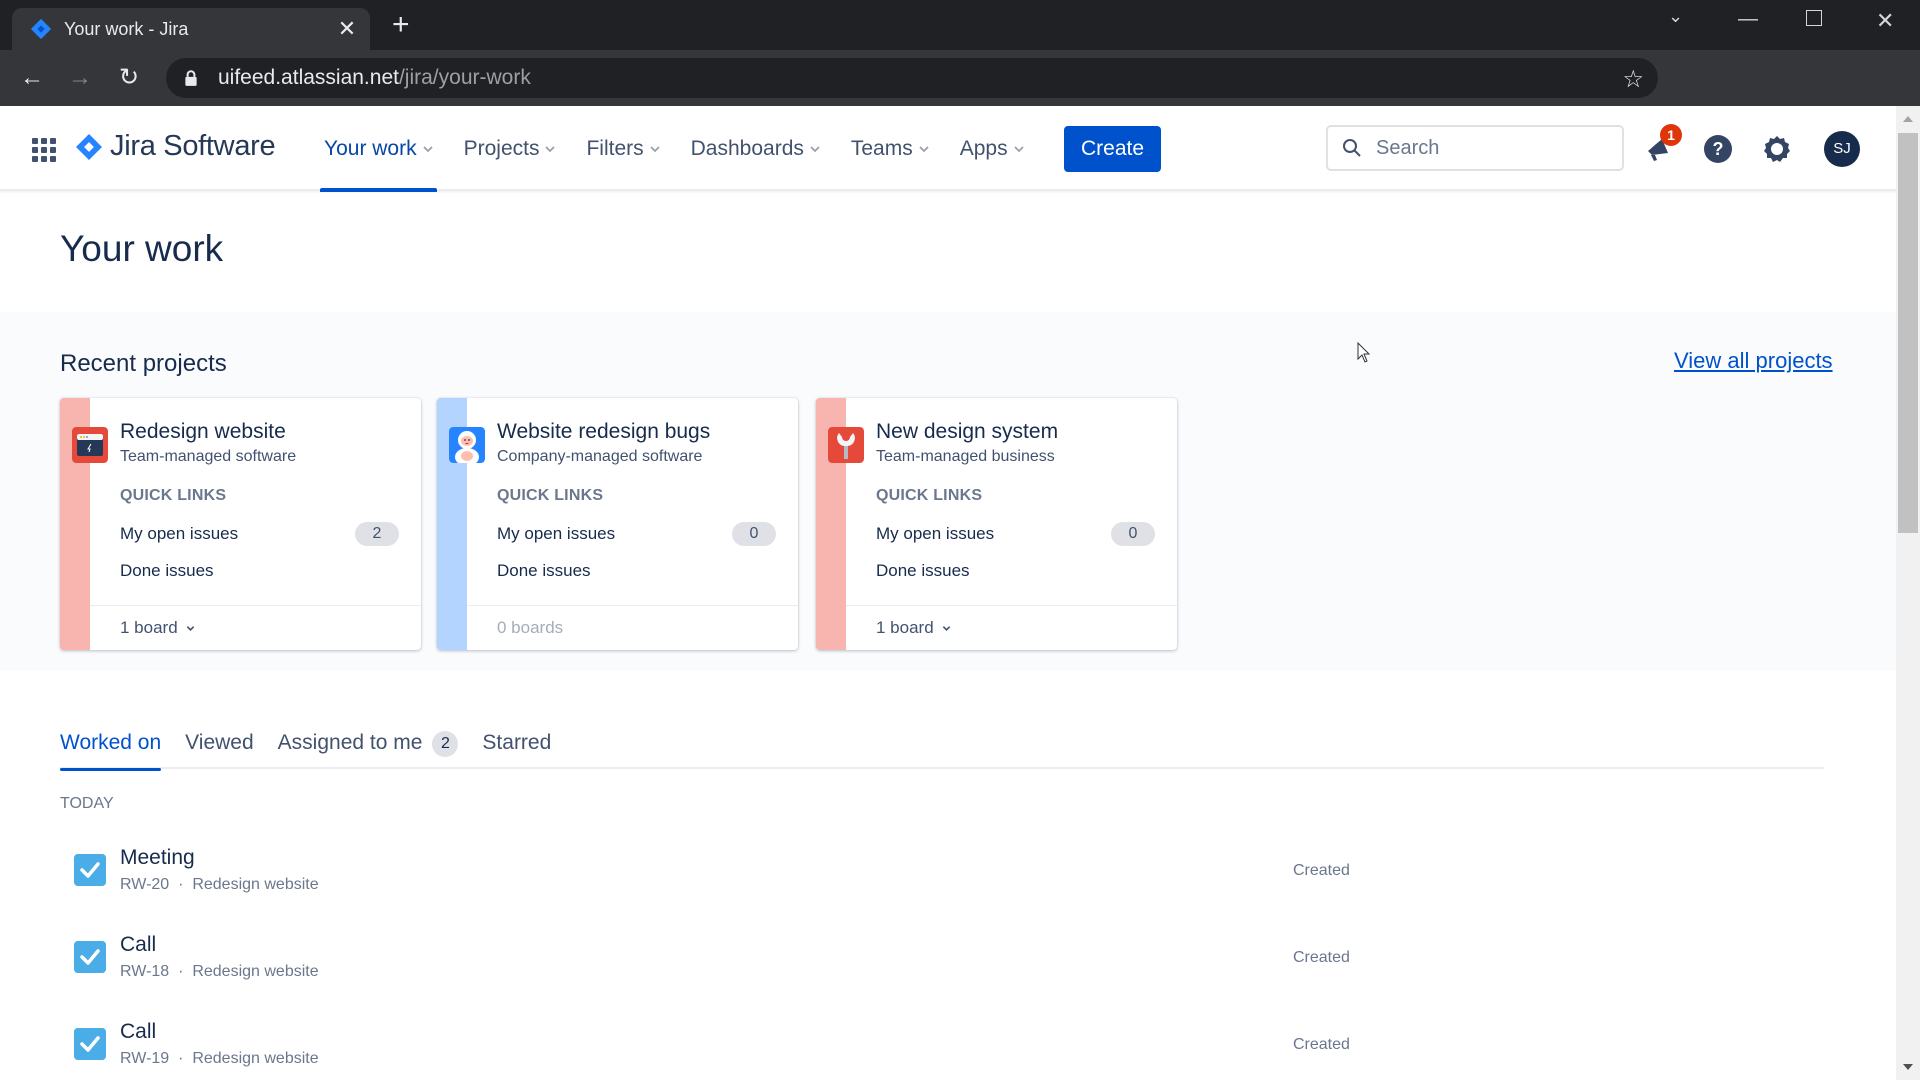 Image resolution: width=1920 pixels, height=1086 pixels. What do you see at coordinates (516, 747) in the screenshot?
I see `tab-starred: Starred` at bounding box center [516, 747].